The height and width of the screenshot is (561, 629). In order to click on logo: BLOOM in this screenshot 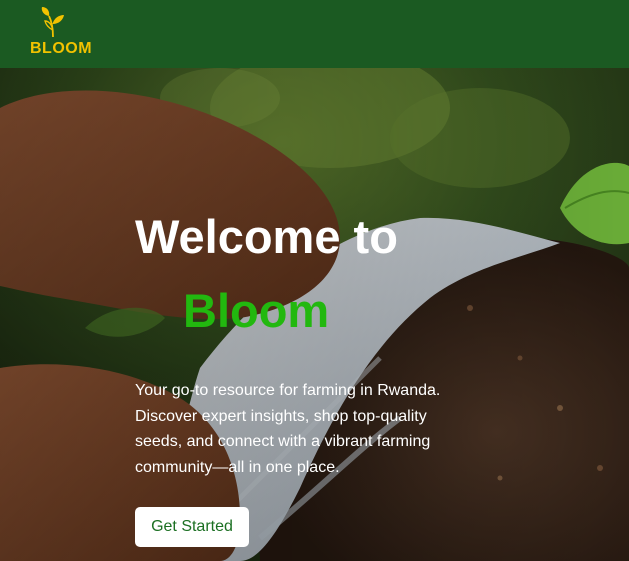, I will do `click(61, 34)`.